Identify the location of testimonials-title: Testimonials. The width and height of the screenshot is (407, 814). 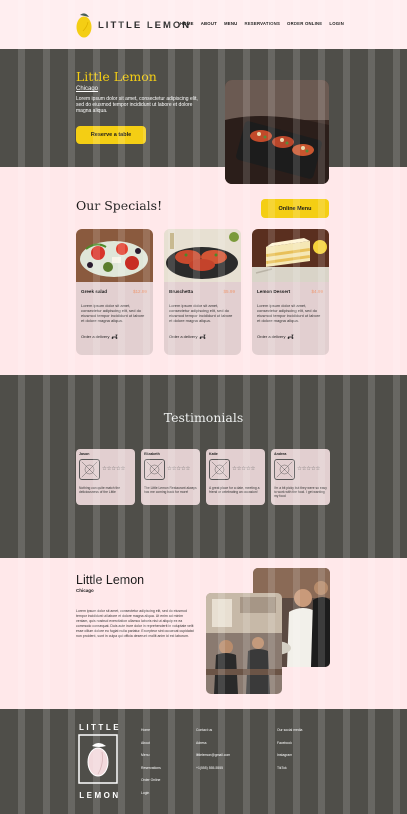
(203, 417).